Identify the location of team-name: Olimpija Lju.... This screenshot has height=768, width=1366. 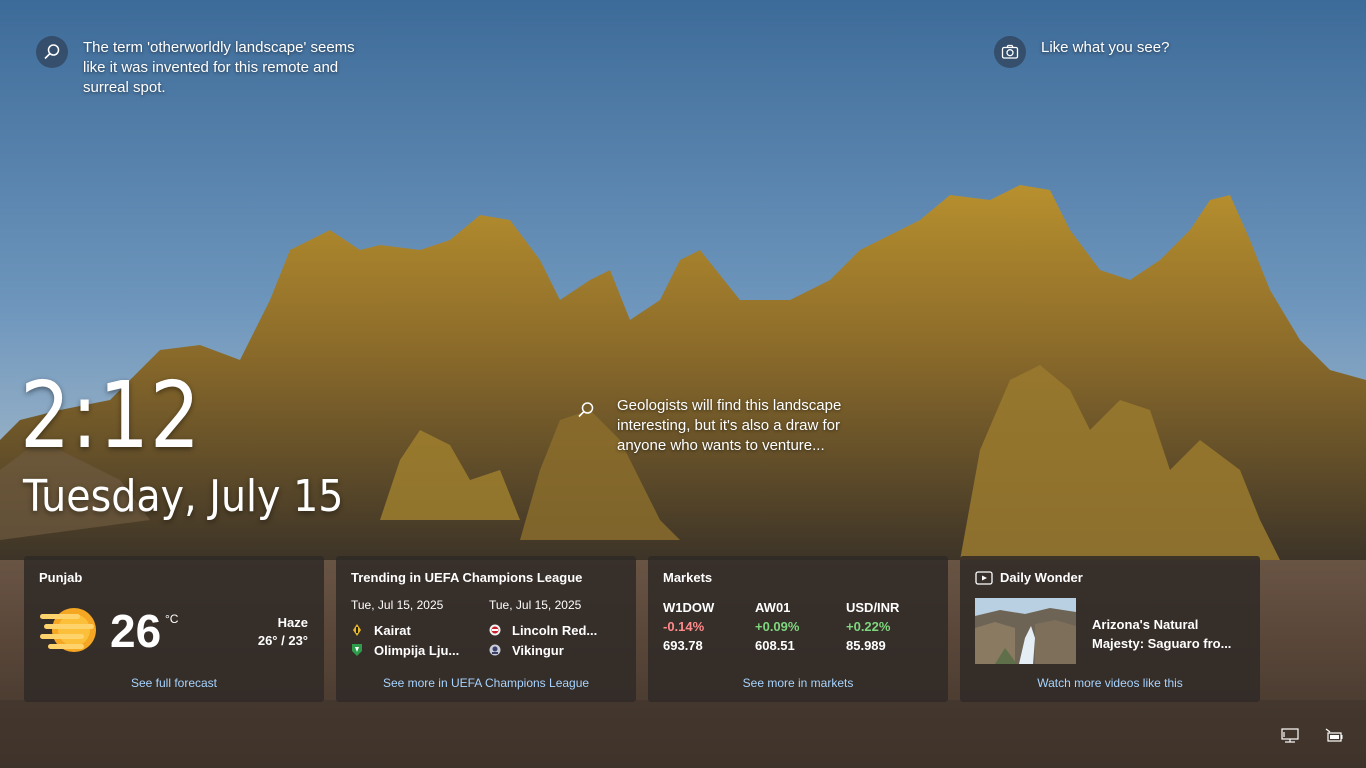
(417, 650).